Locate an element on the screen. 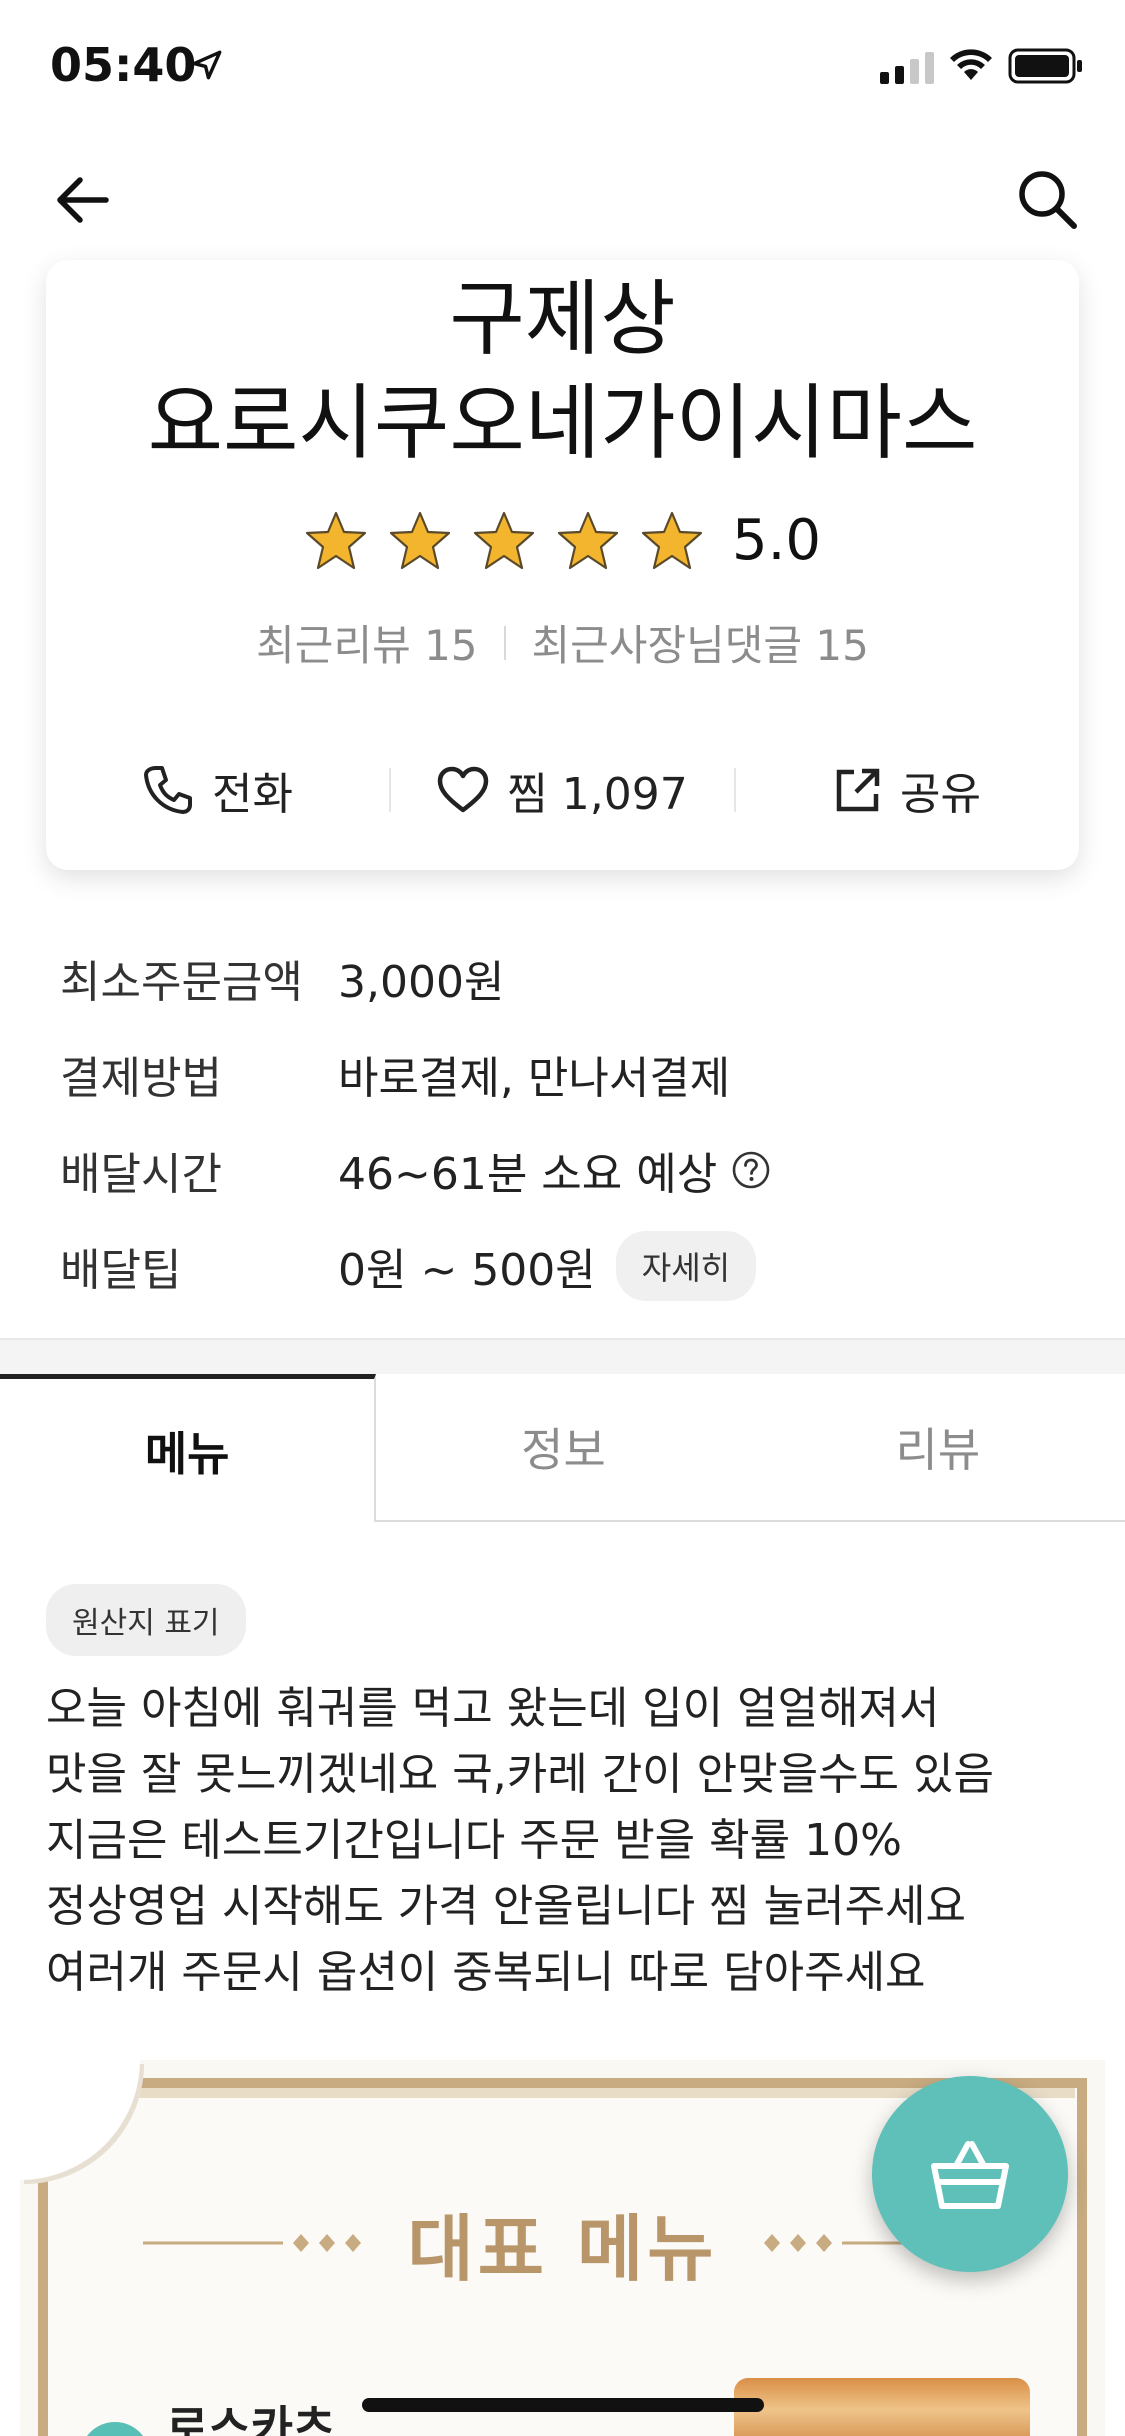  shopping-basket-icon is located at coordinates (970, 2175).